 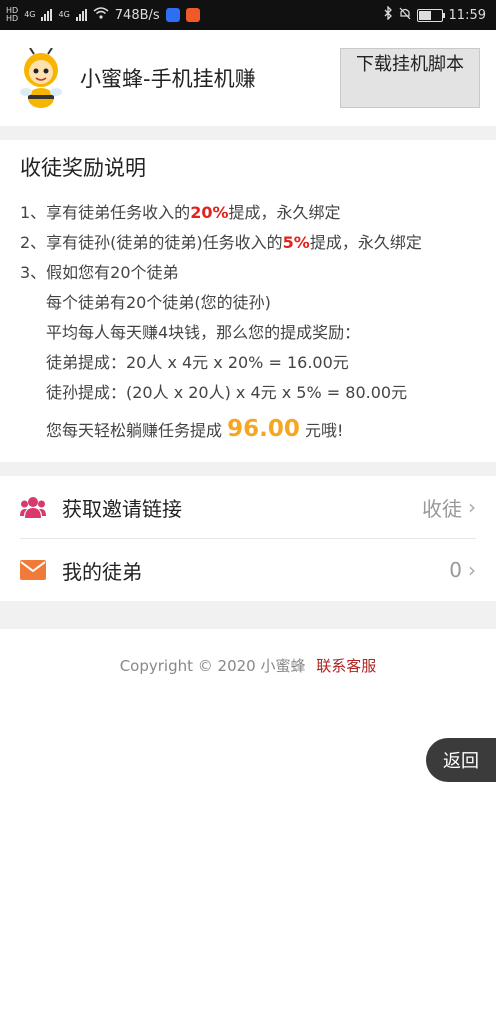 What do you see at coordinates (33, 507) in the screenshot?
I see `group-icon` at bounding box center [33, 507].